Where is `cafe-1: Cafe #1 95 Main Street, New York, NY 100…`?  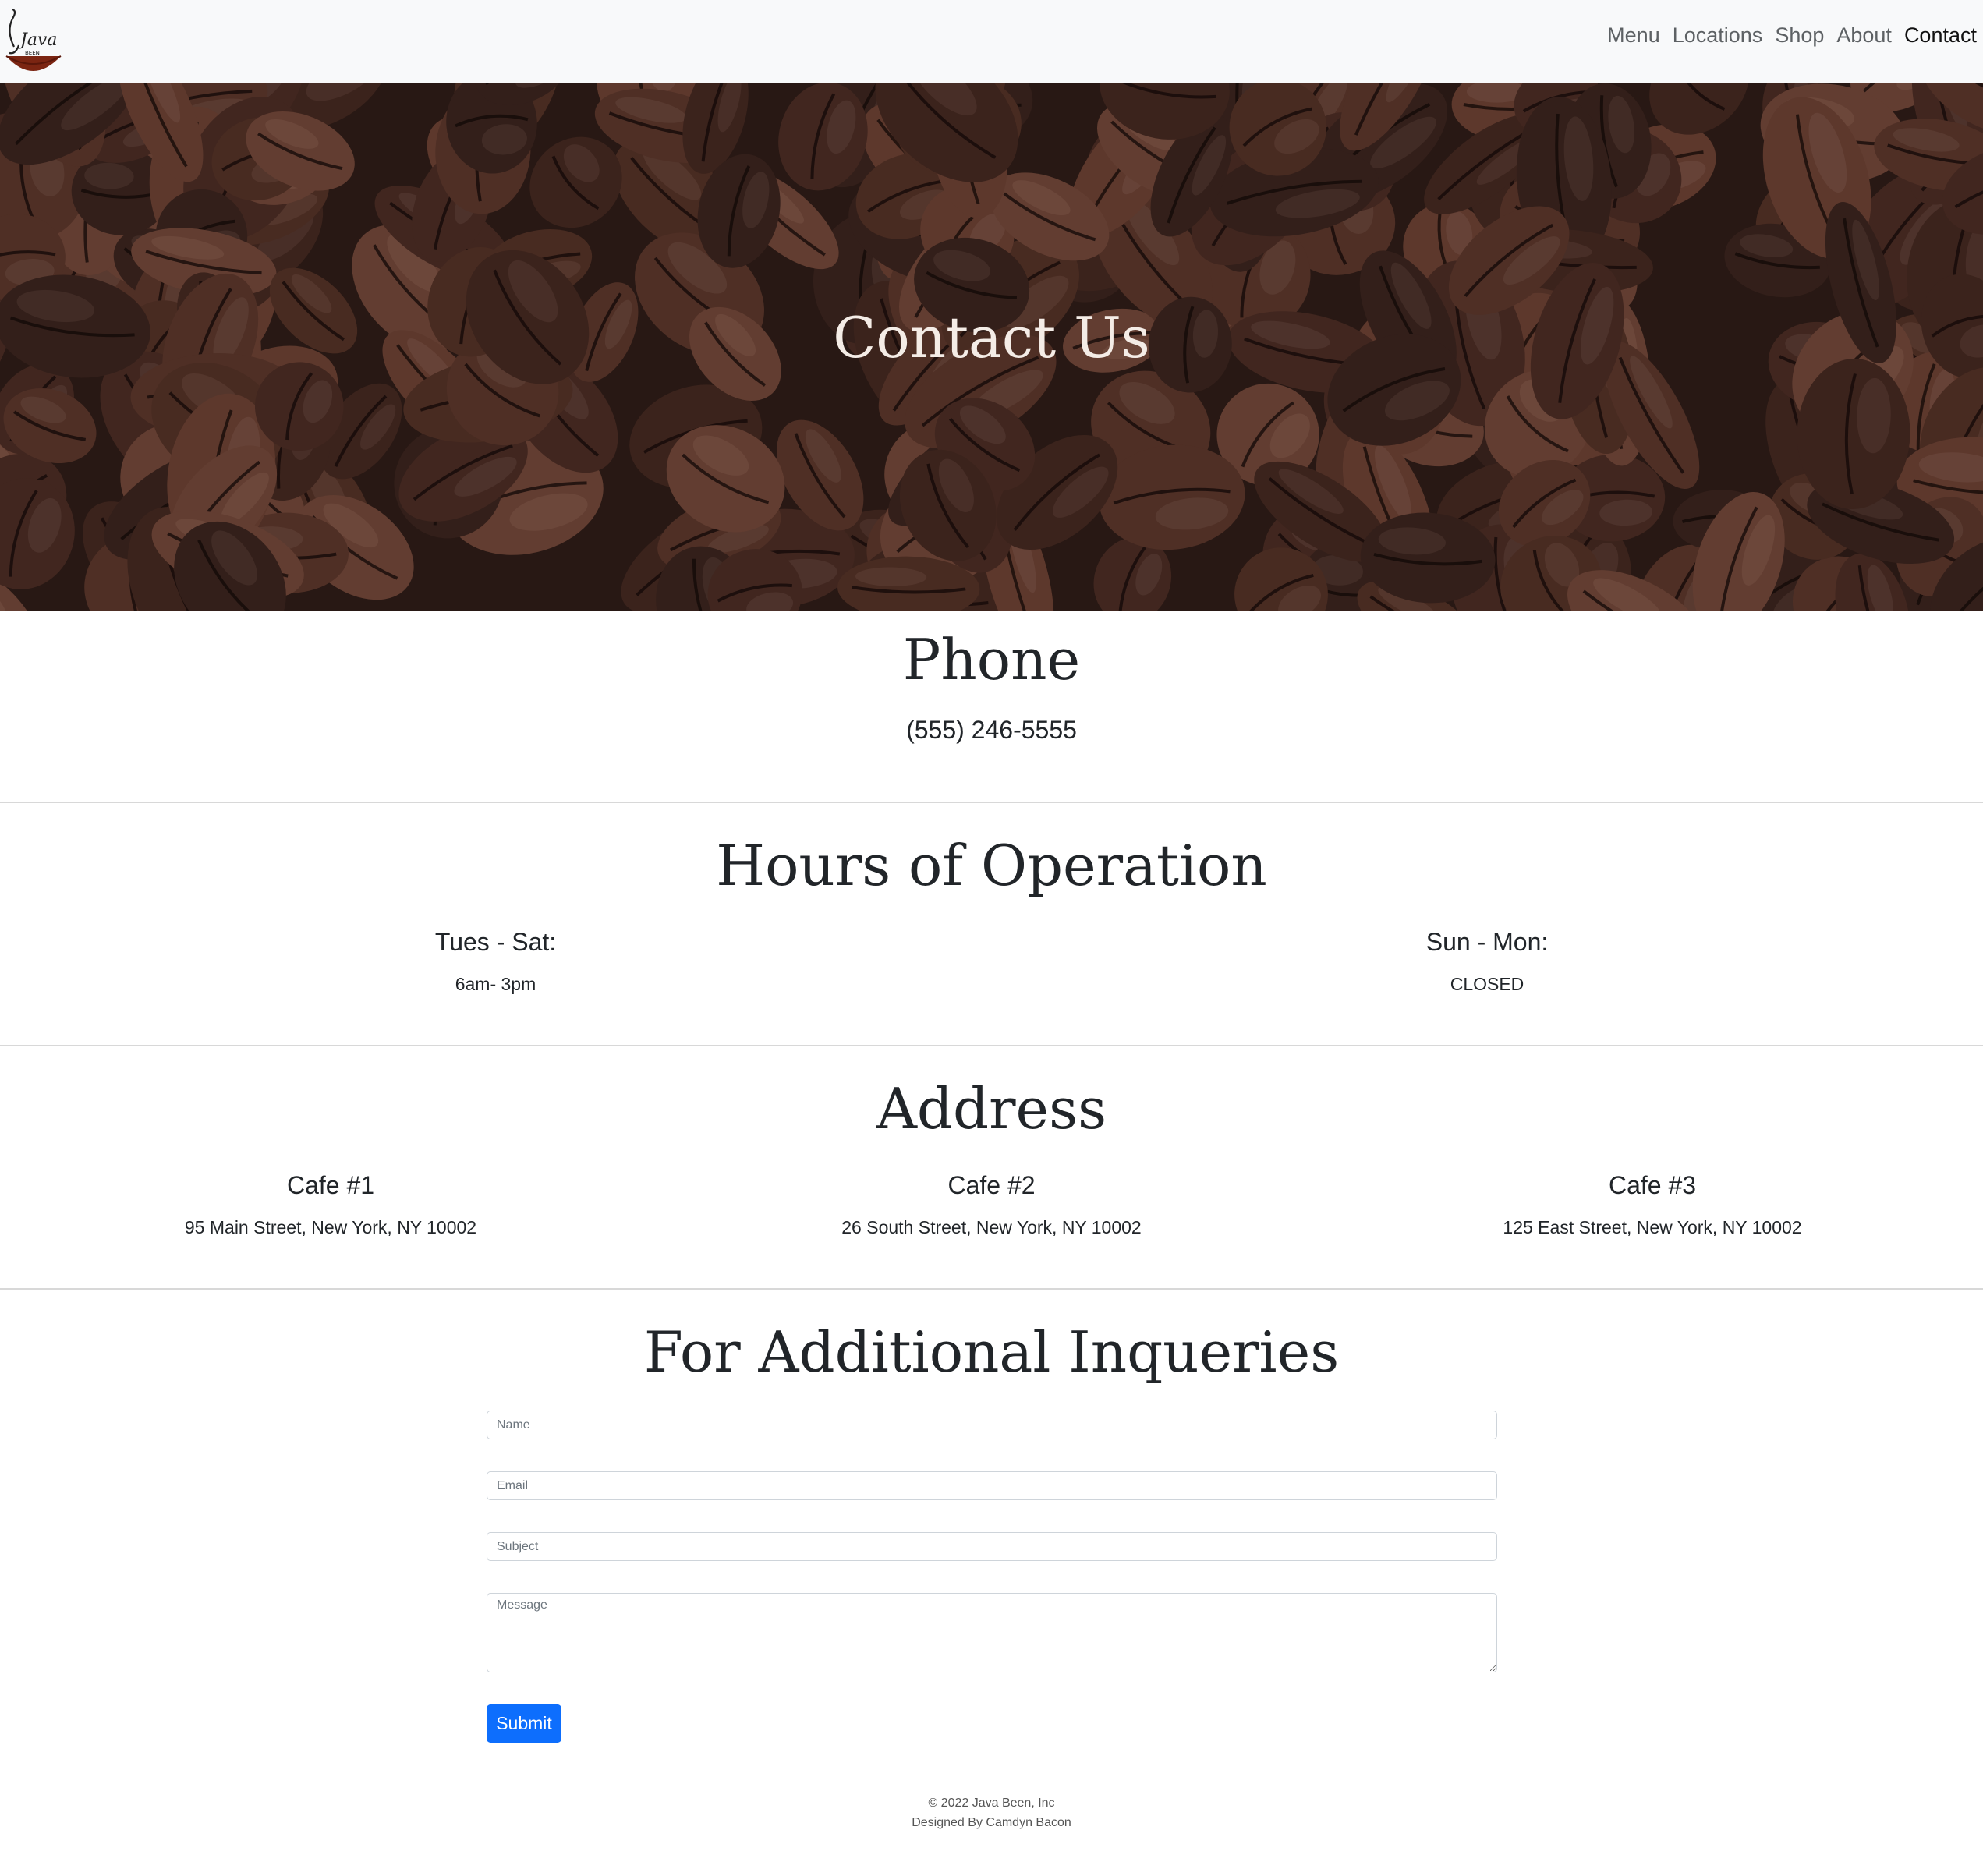
cafe-1: Cafe #1 95 Main Street, New York, NY 100… is located at coordinates (331, 1204).